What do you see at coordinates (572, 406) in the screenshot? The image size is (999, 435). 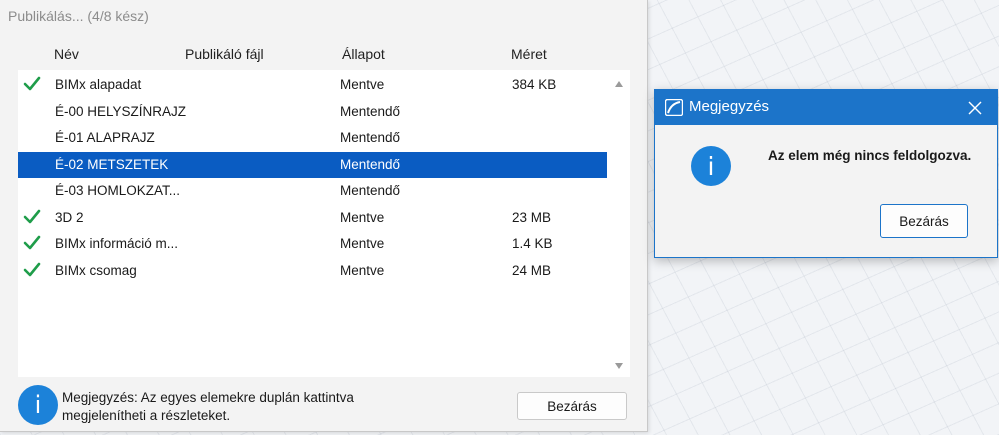 I see `close-button: Bezárás` at bounding box center [572, 406].